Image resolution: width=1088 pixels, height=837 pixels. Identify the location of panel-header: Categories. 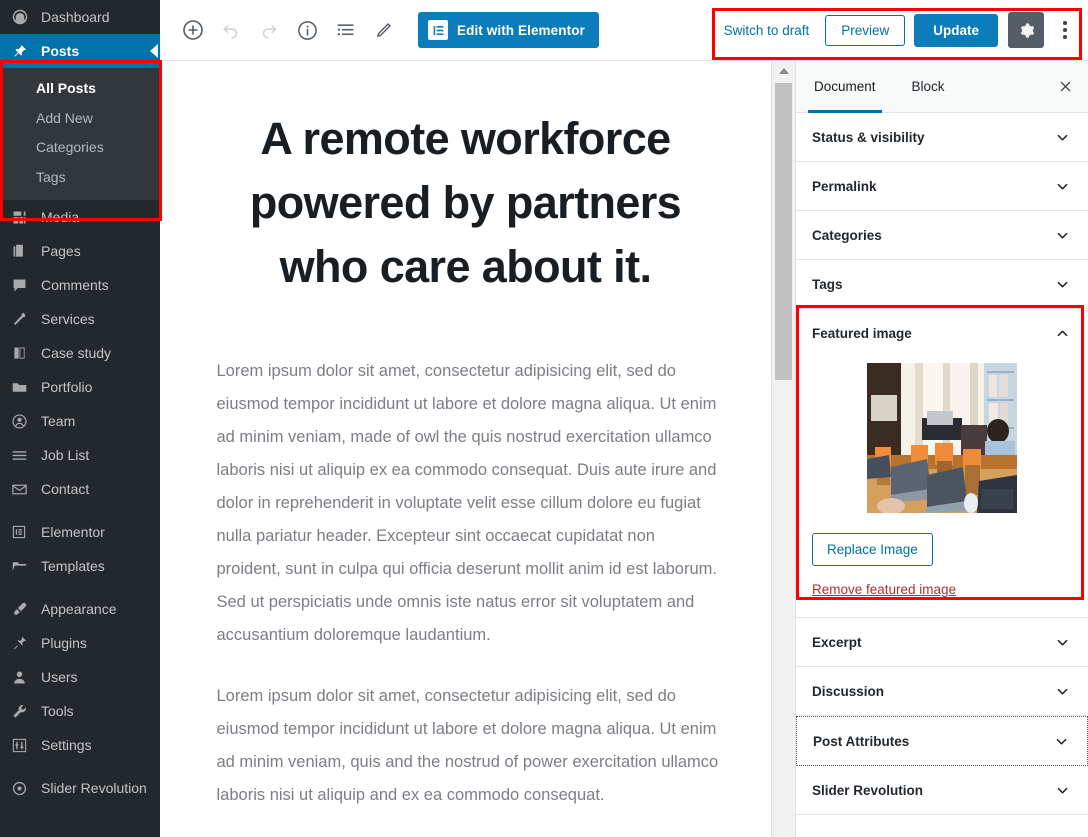
(942, 235).